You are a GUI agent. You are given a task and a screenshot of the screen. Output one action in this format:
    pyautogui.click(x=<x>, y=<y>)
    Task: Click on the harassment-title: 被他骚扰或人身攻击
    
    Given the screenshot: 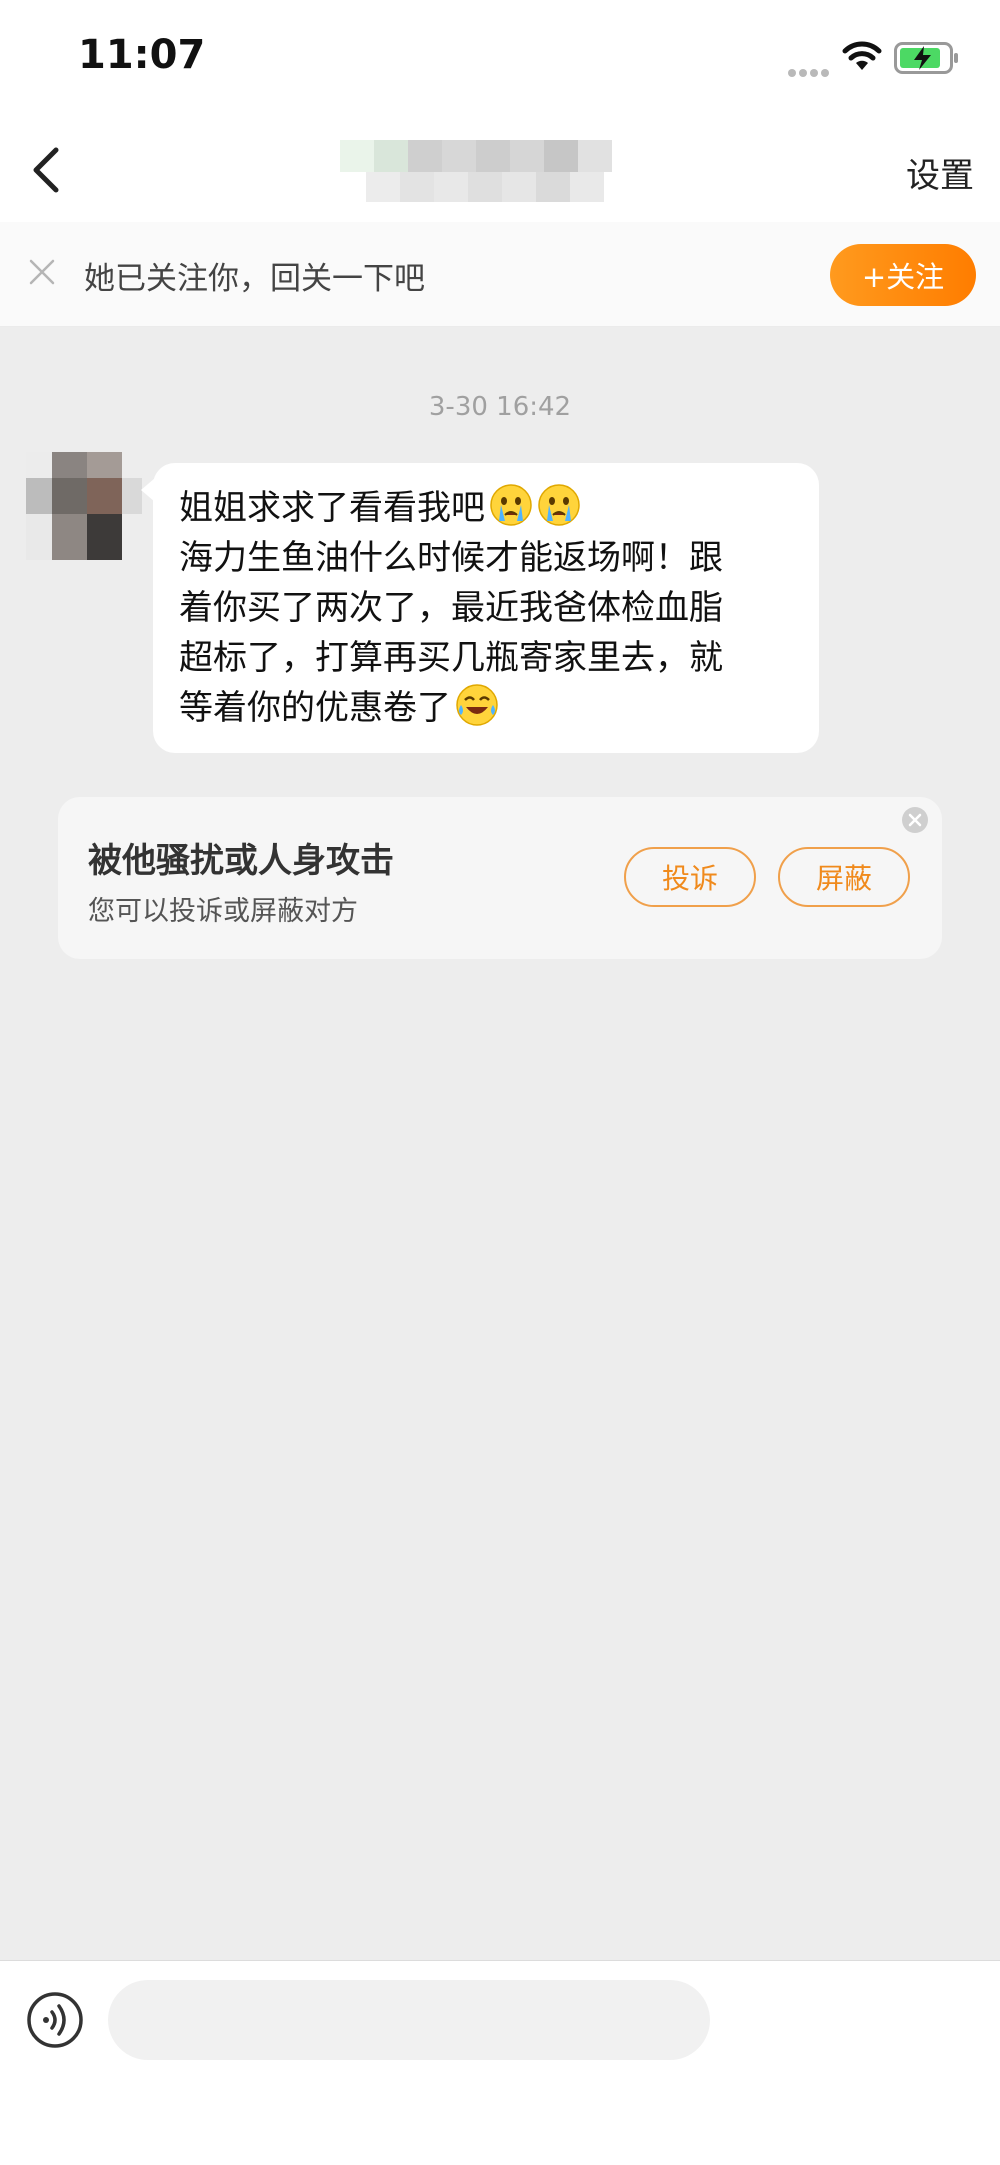 What is the action you would take?
    pyautogui.click(x=241, y=861)
    